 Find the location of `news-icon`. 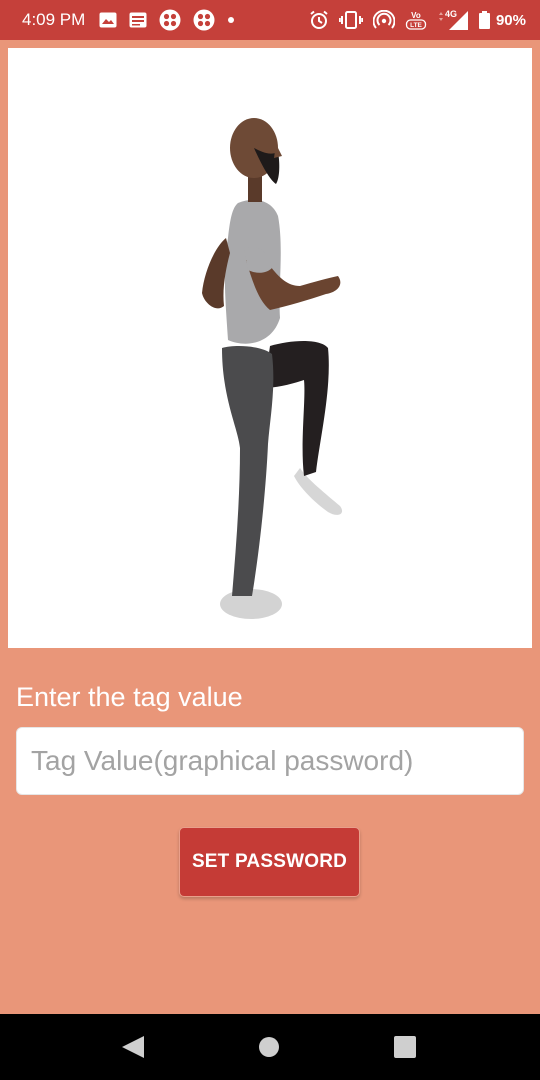

news-icon is located at coordinates (138, 20).